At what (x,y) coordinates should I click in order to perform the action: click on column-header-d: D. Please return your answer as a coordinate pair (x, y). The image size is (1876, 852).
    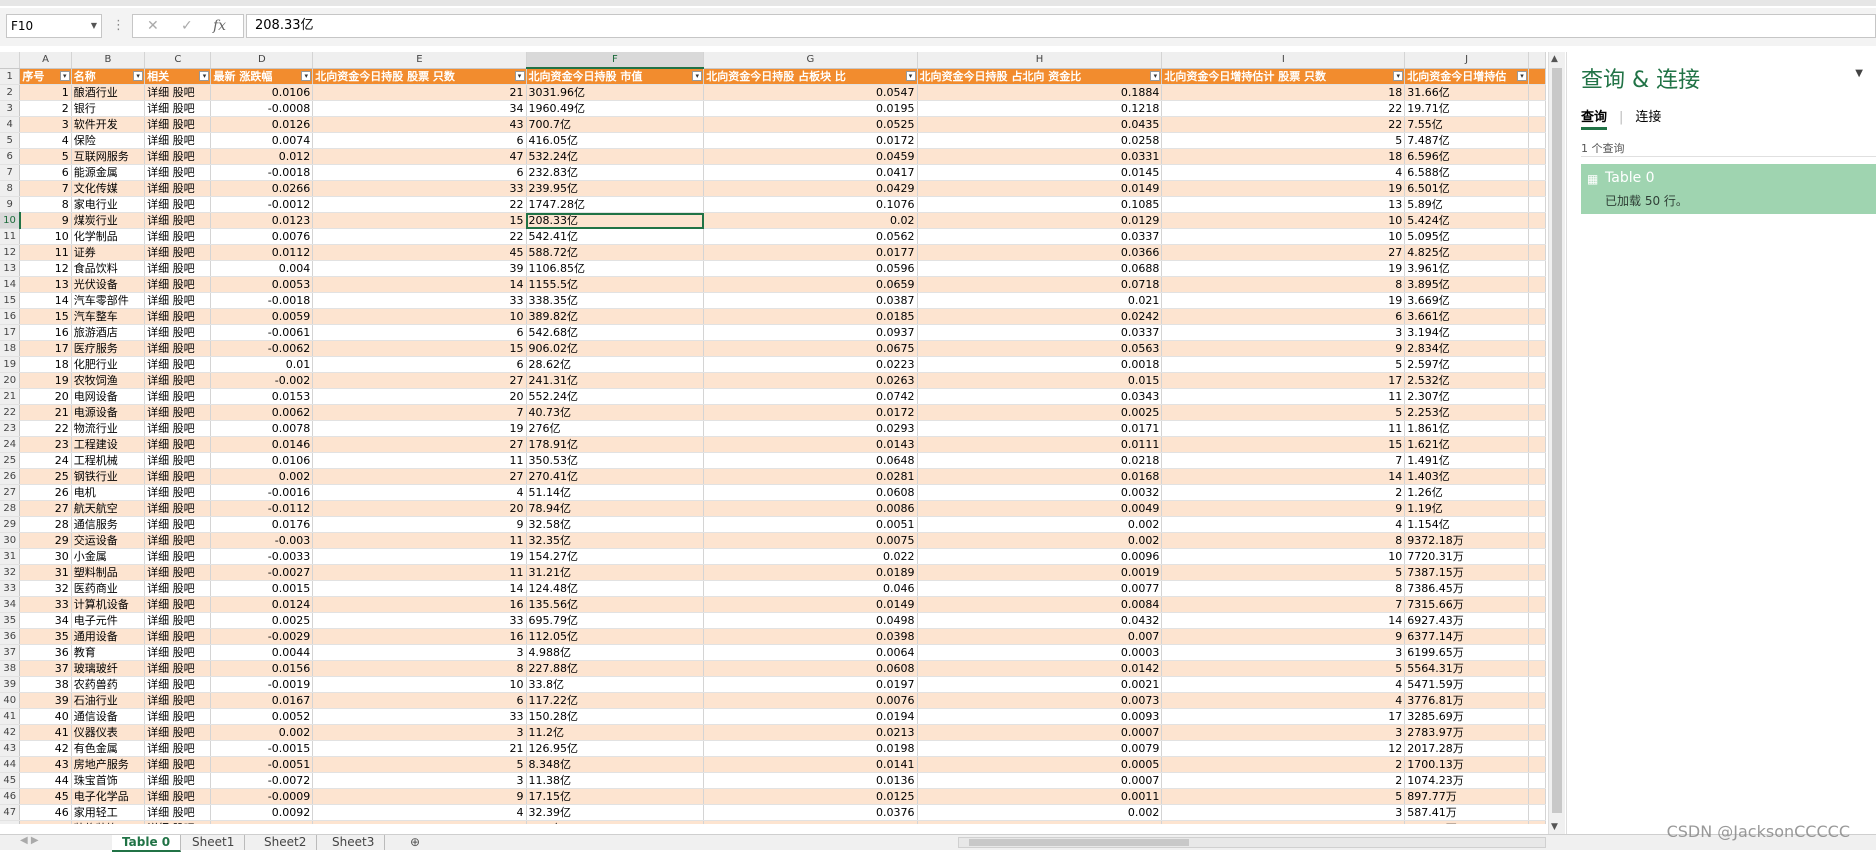
    Looking at the image, I should click on (262, 60).